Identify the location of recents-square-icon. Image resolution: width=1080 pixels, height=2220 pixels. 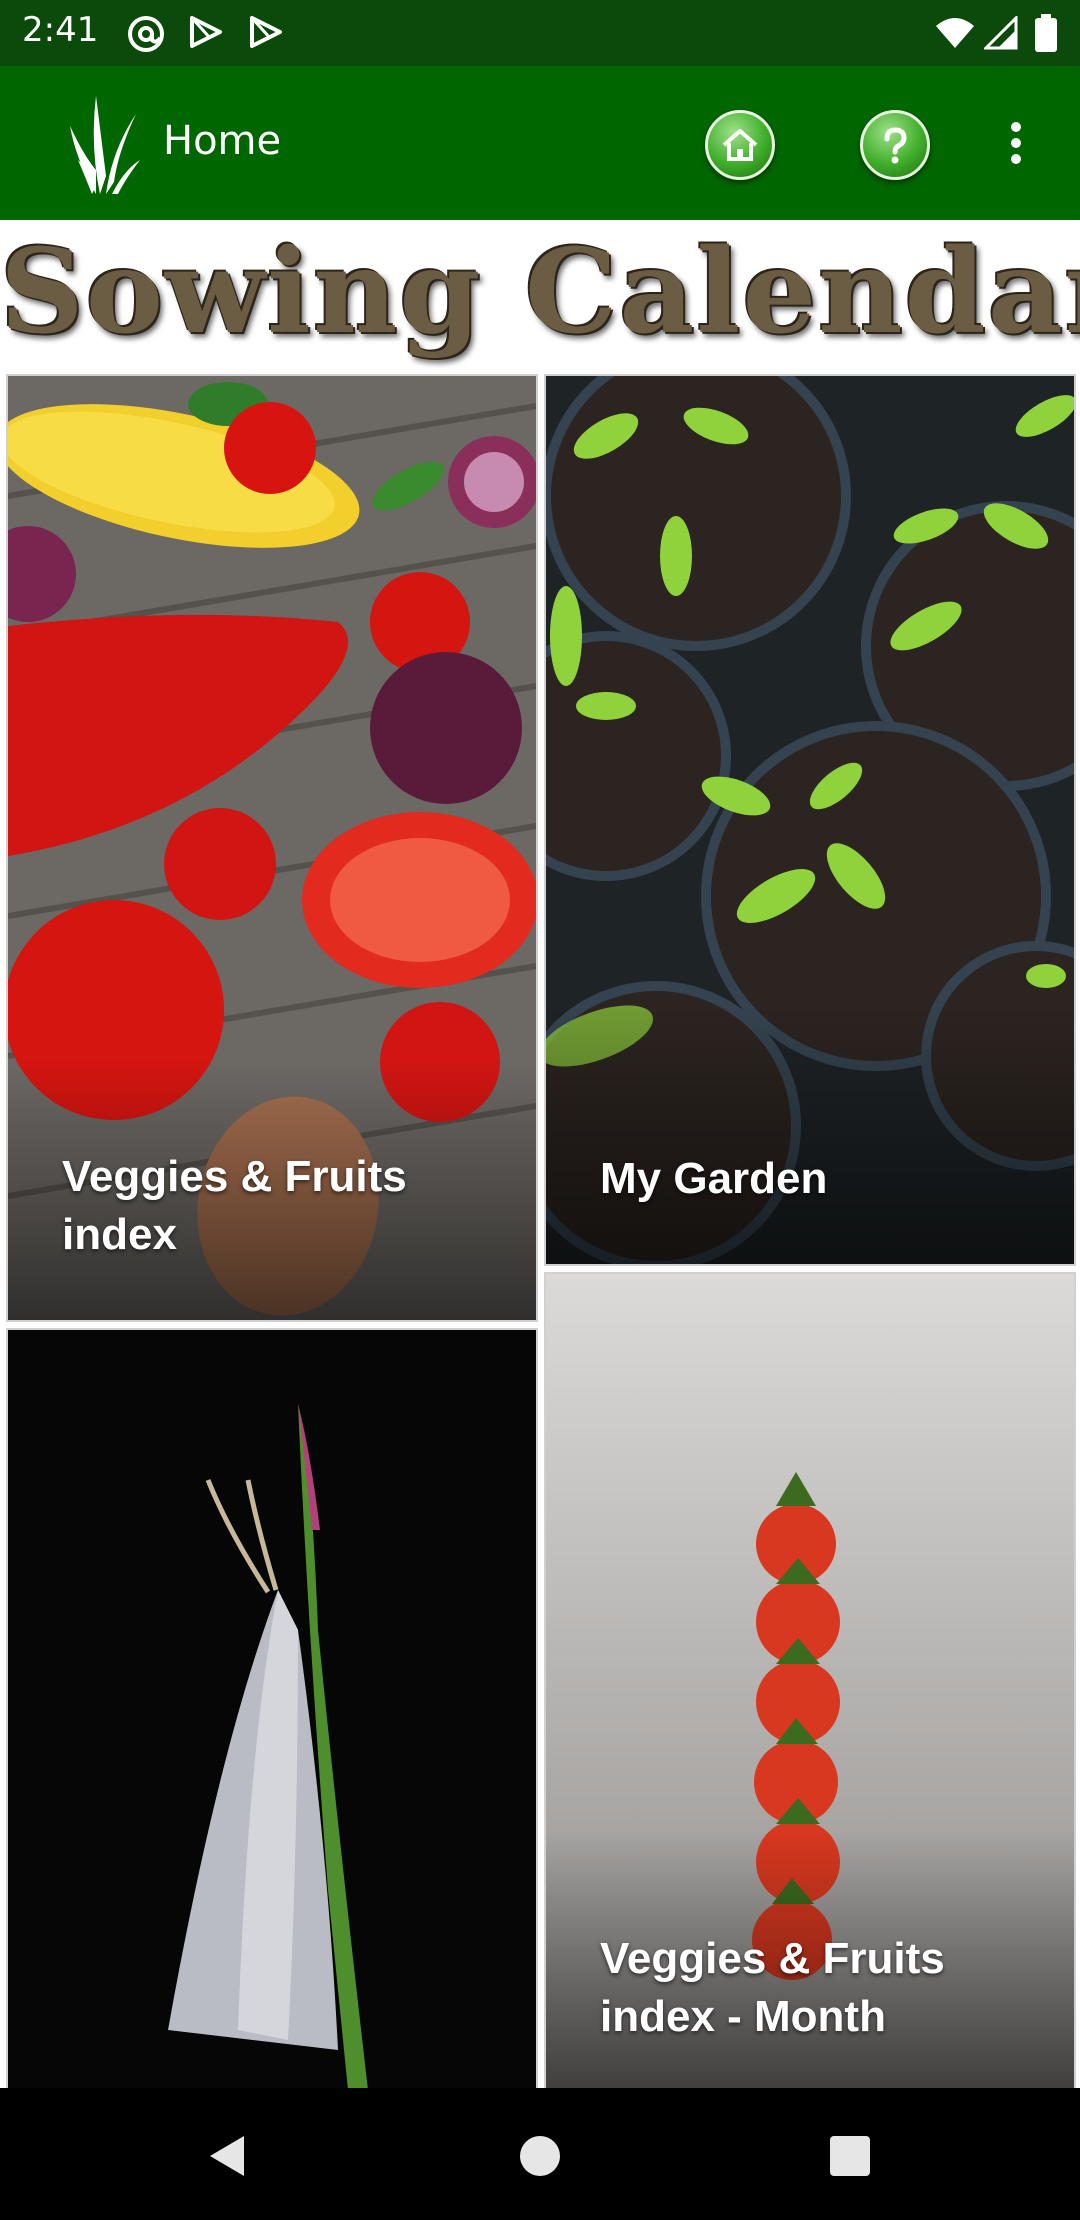
(850, 2156).